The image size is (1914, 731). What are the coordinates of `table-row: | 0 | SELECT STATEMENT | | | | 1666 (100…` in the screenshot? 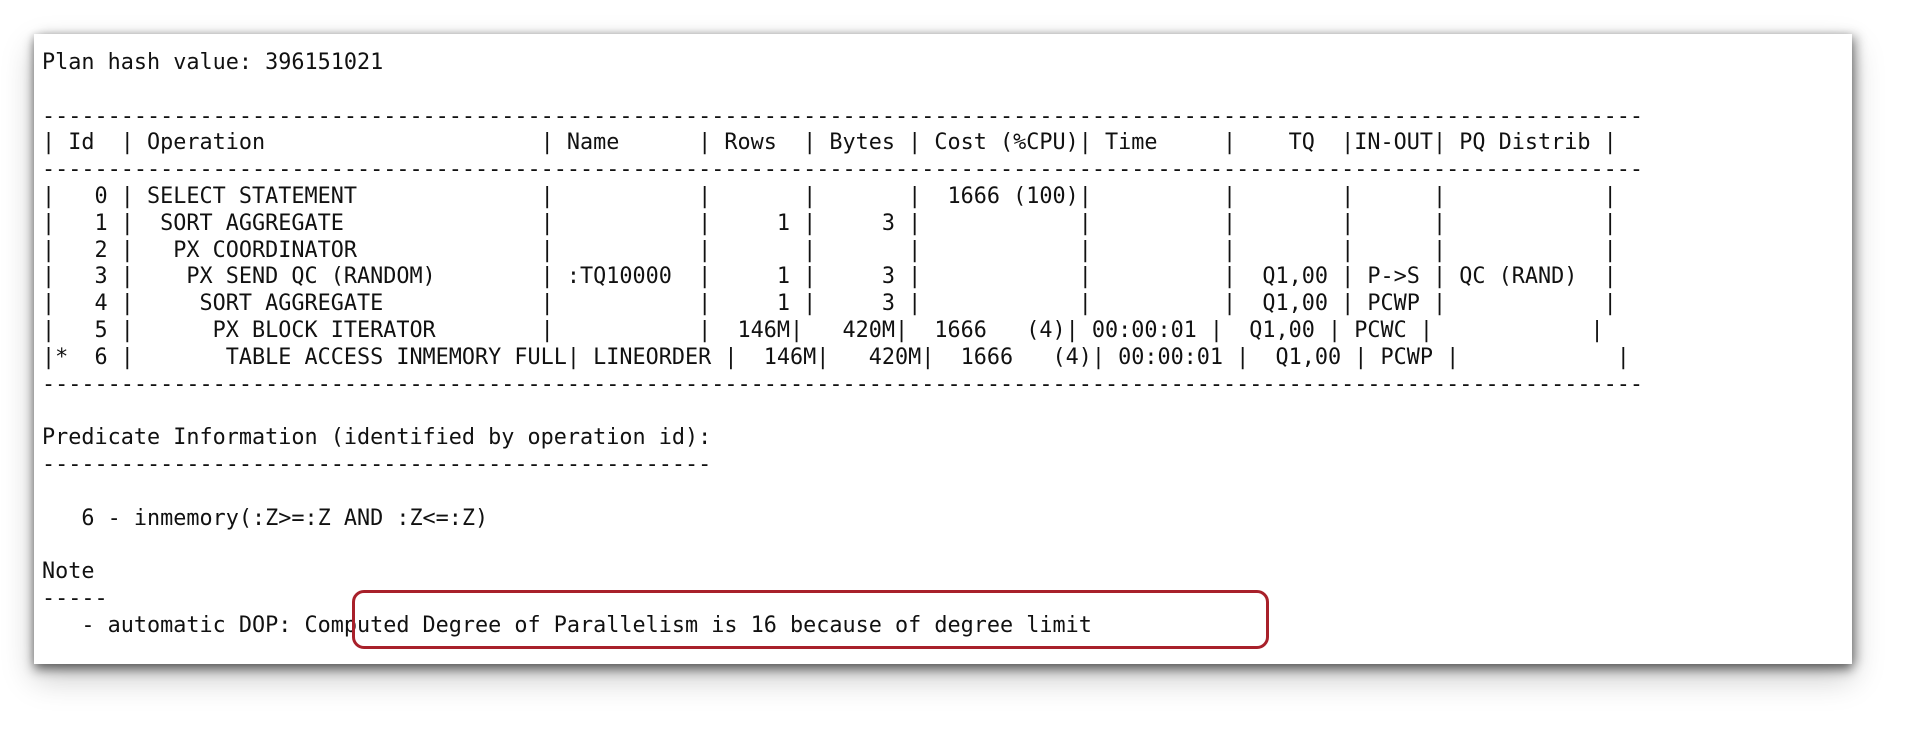 It's located at (829, 196).